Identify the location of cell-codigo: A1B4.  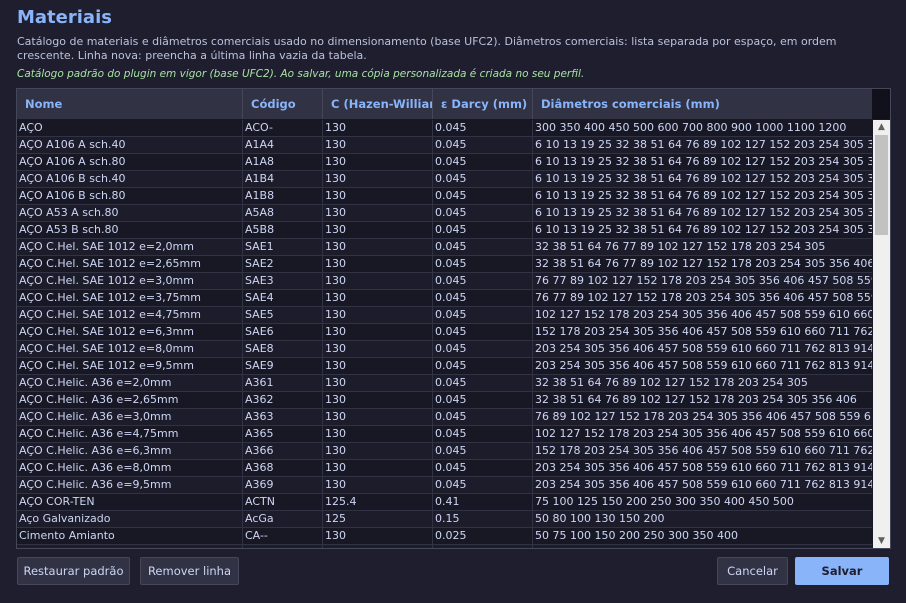
(283, 179).